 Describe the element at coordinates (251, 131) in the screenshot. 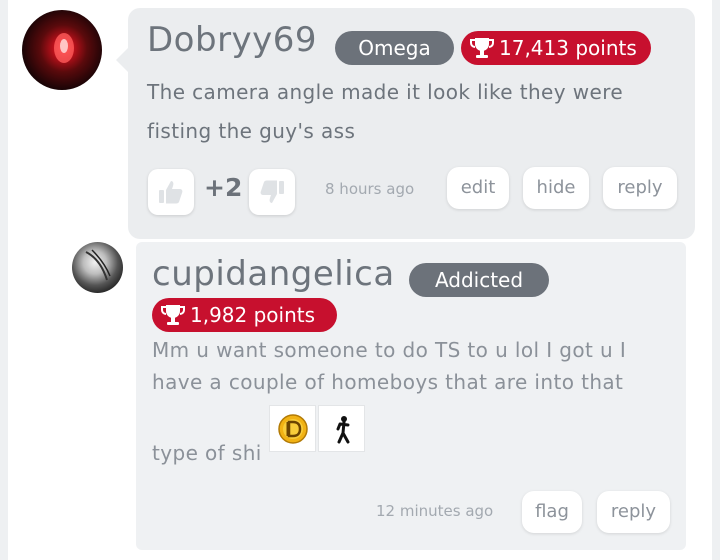

I see `comment-line: fisting the guy's ass` at that location.